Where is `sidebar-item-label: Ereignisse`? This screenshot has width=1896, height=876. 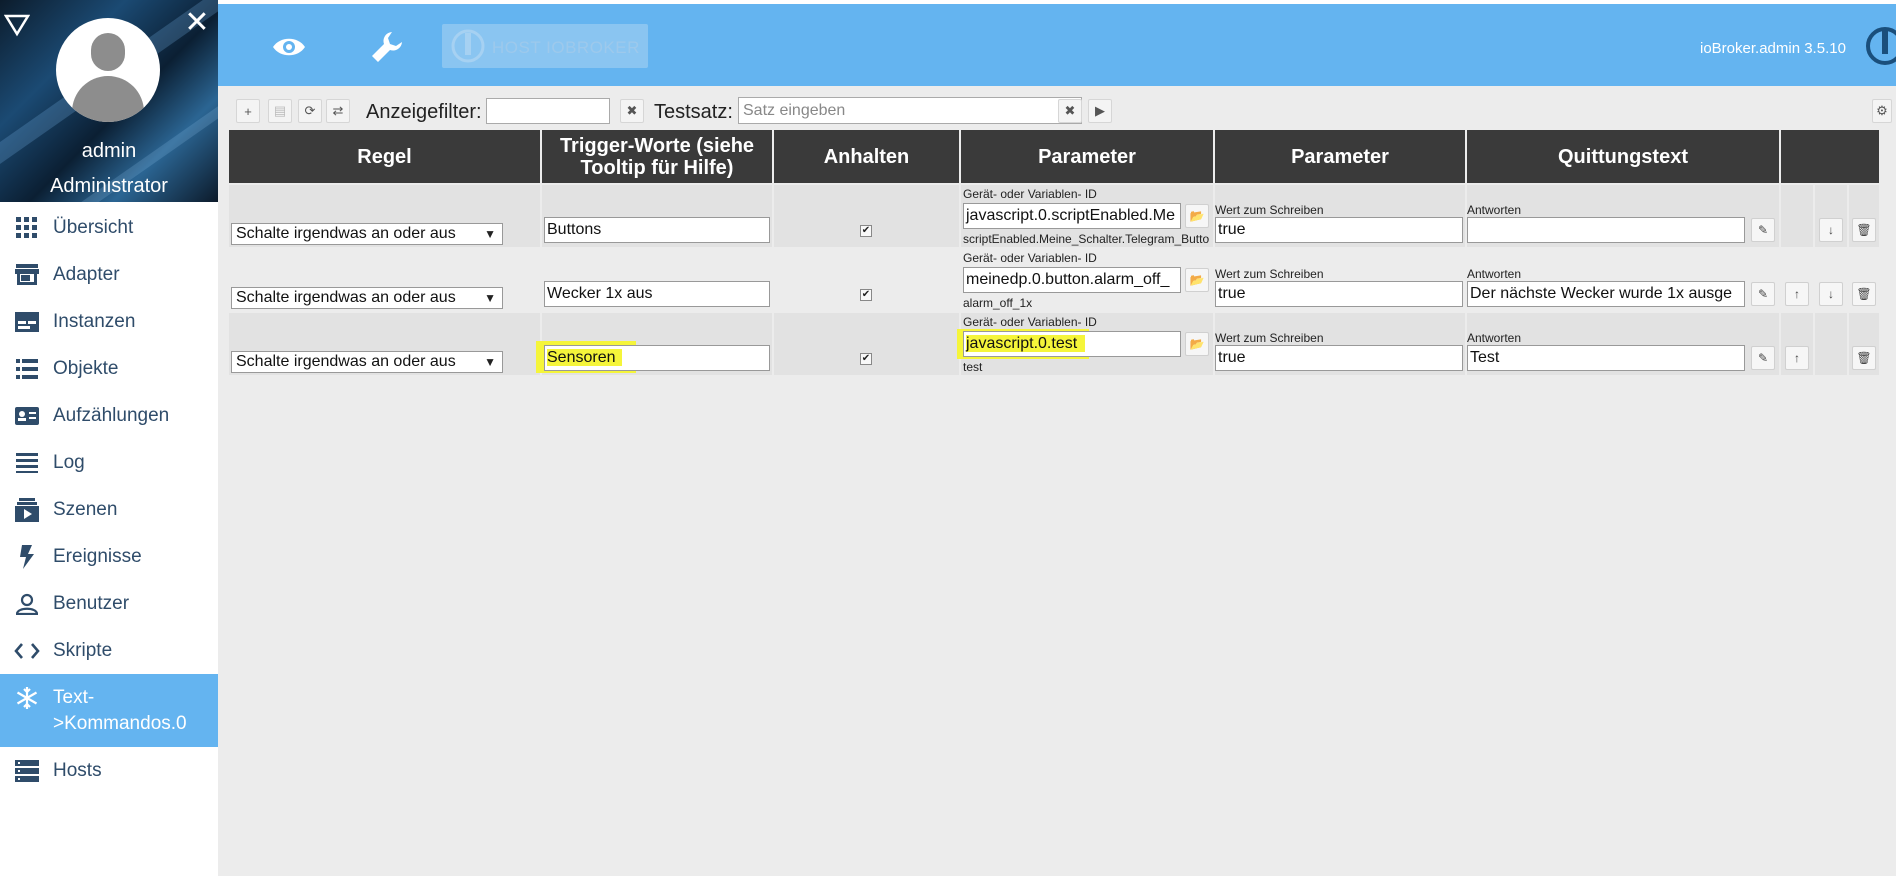 sidebar-item-label: Ereignisse is located at coordinates (97, 556).